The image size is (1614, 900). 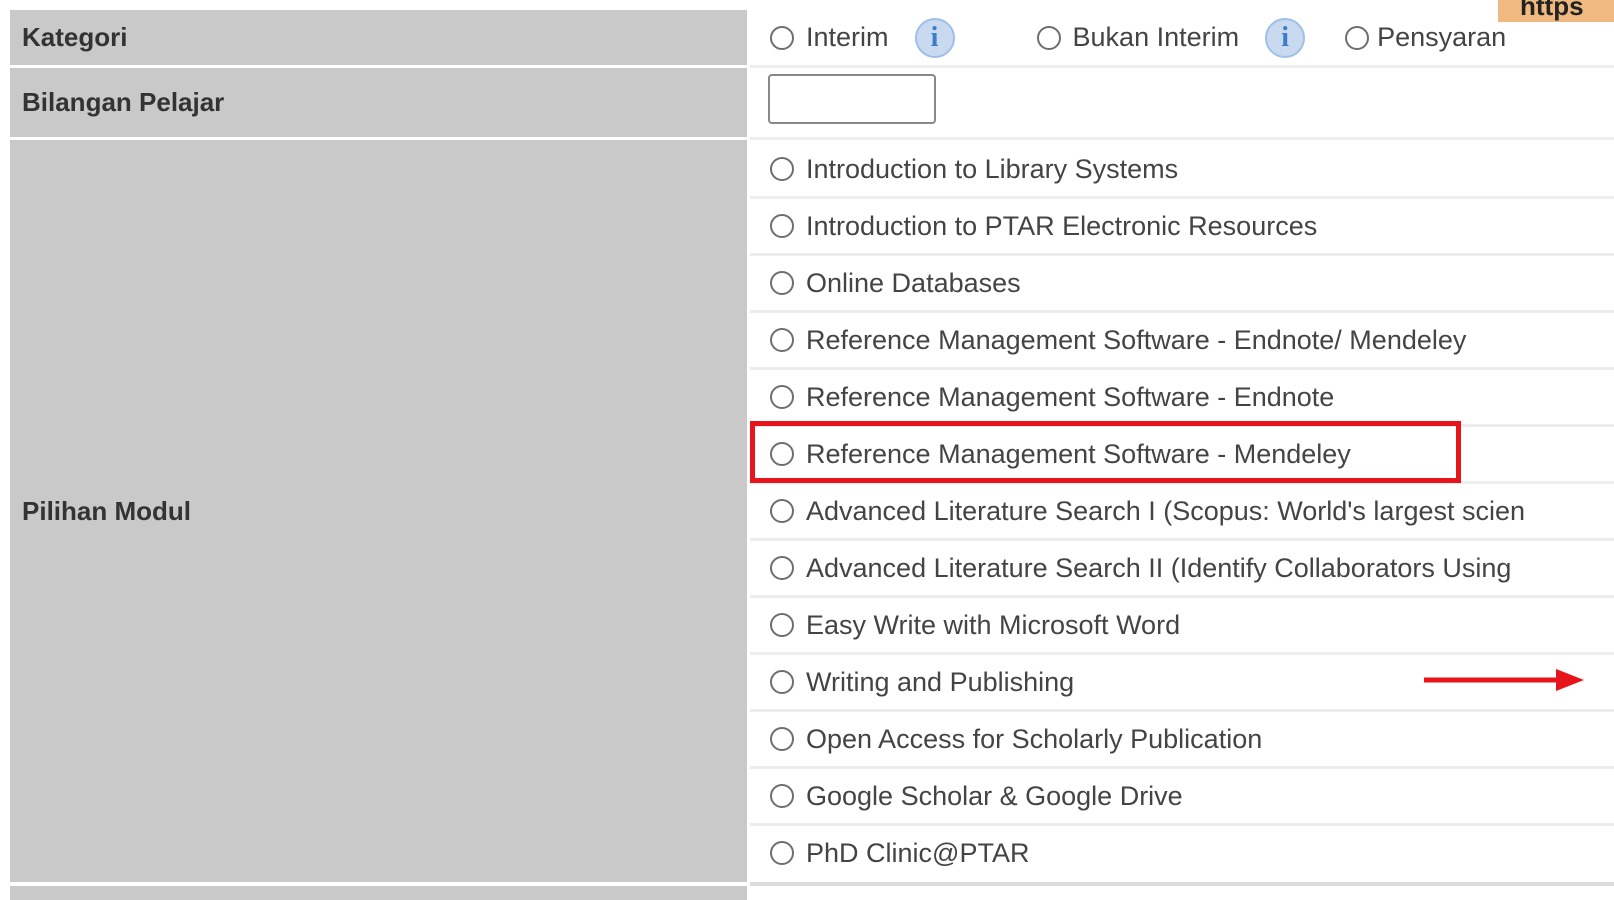 What do you see at coordinates (1078, 453) in the screenshot?
I see `modul-option-label: Reference Management Software - Mendeley` at bounding box center [1078, 453].